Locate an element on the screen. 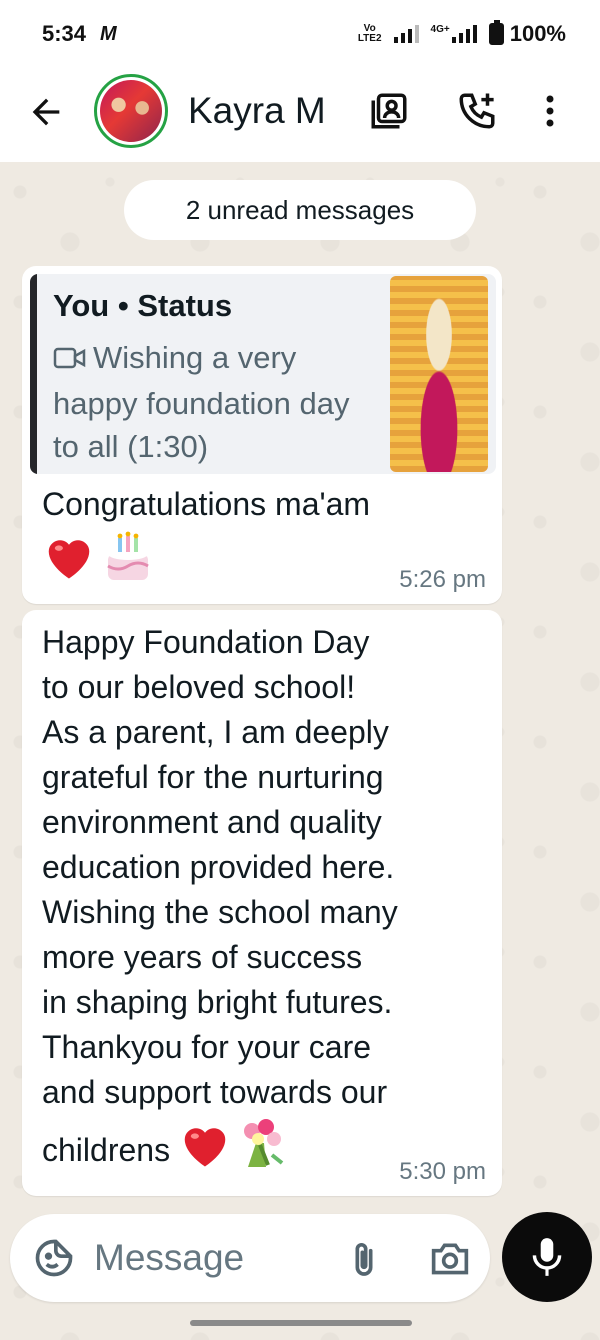  contact-name: Kayra M is located at coordinates (257, 111).